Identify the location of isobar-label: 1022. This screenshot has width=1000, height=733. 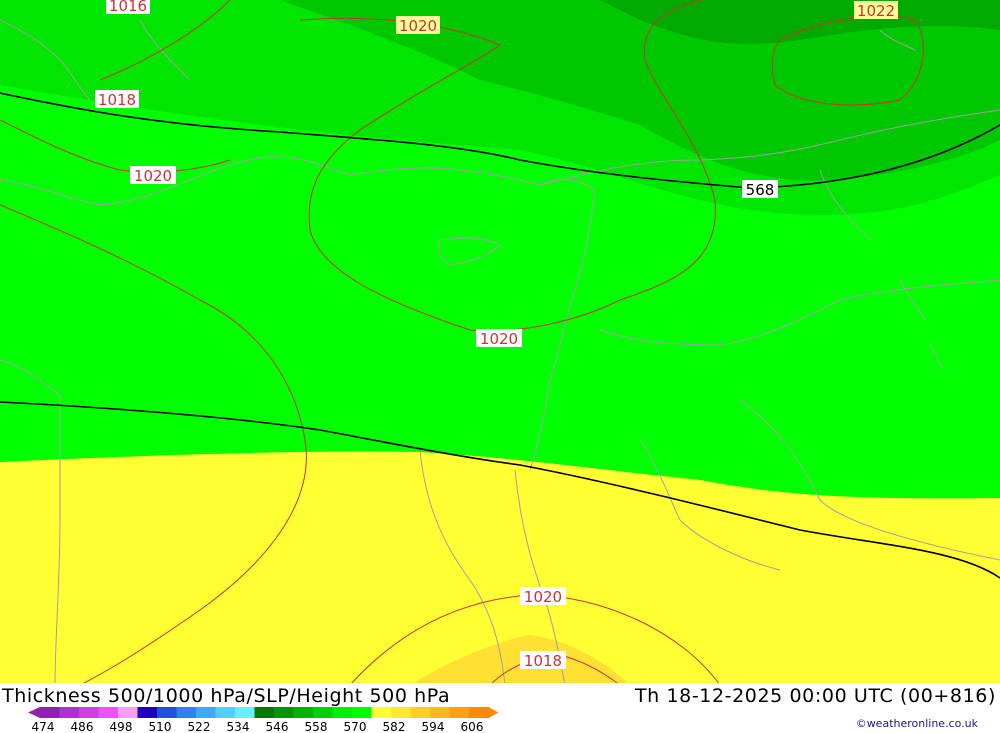
(876, 10).